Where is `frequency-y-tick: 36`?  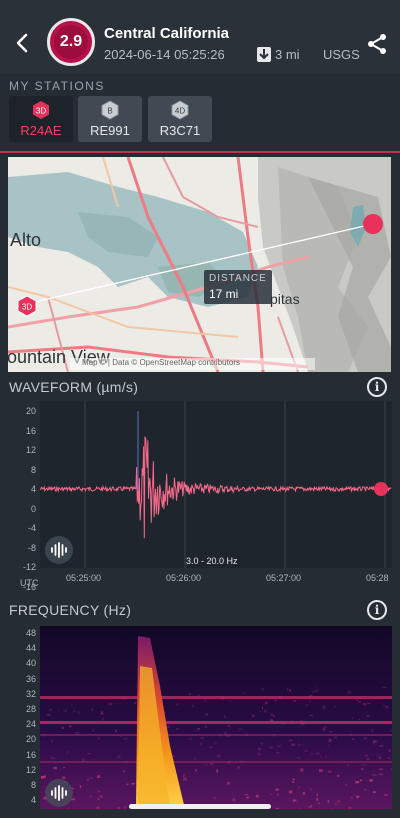 frequency-y-tick: 36 is located at coordinates (30, 678).